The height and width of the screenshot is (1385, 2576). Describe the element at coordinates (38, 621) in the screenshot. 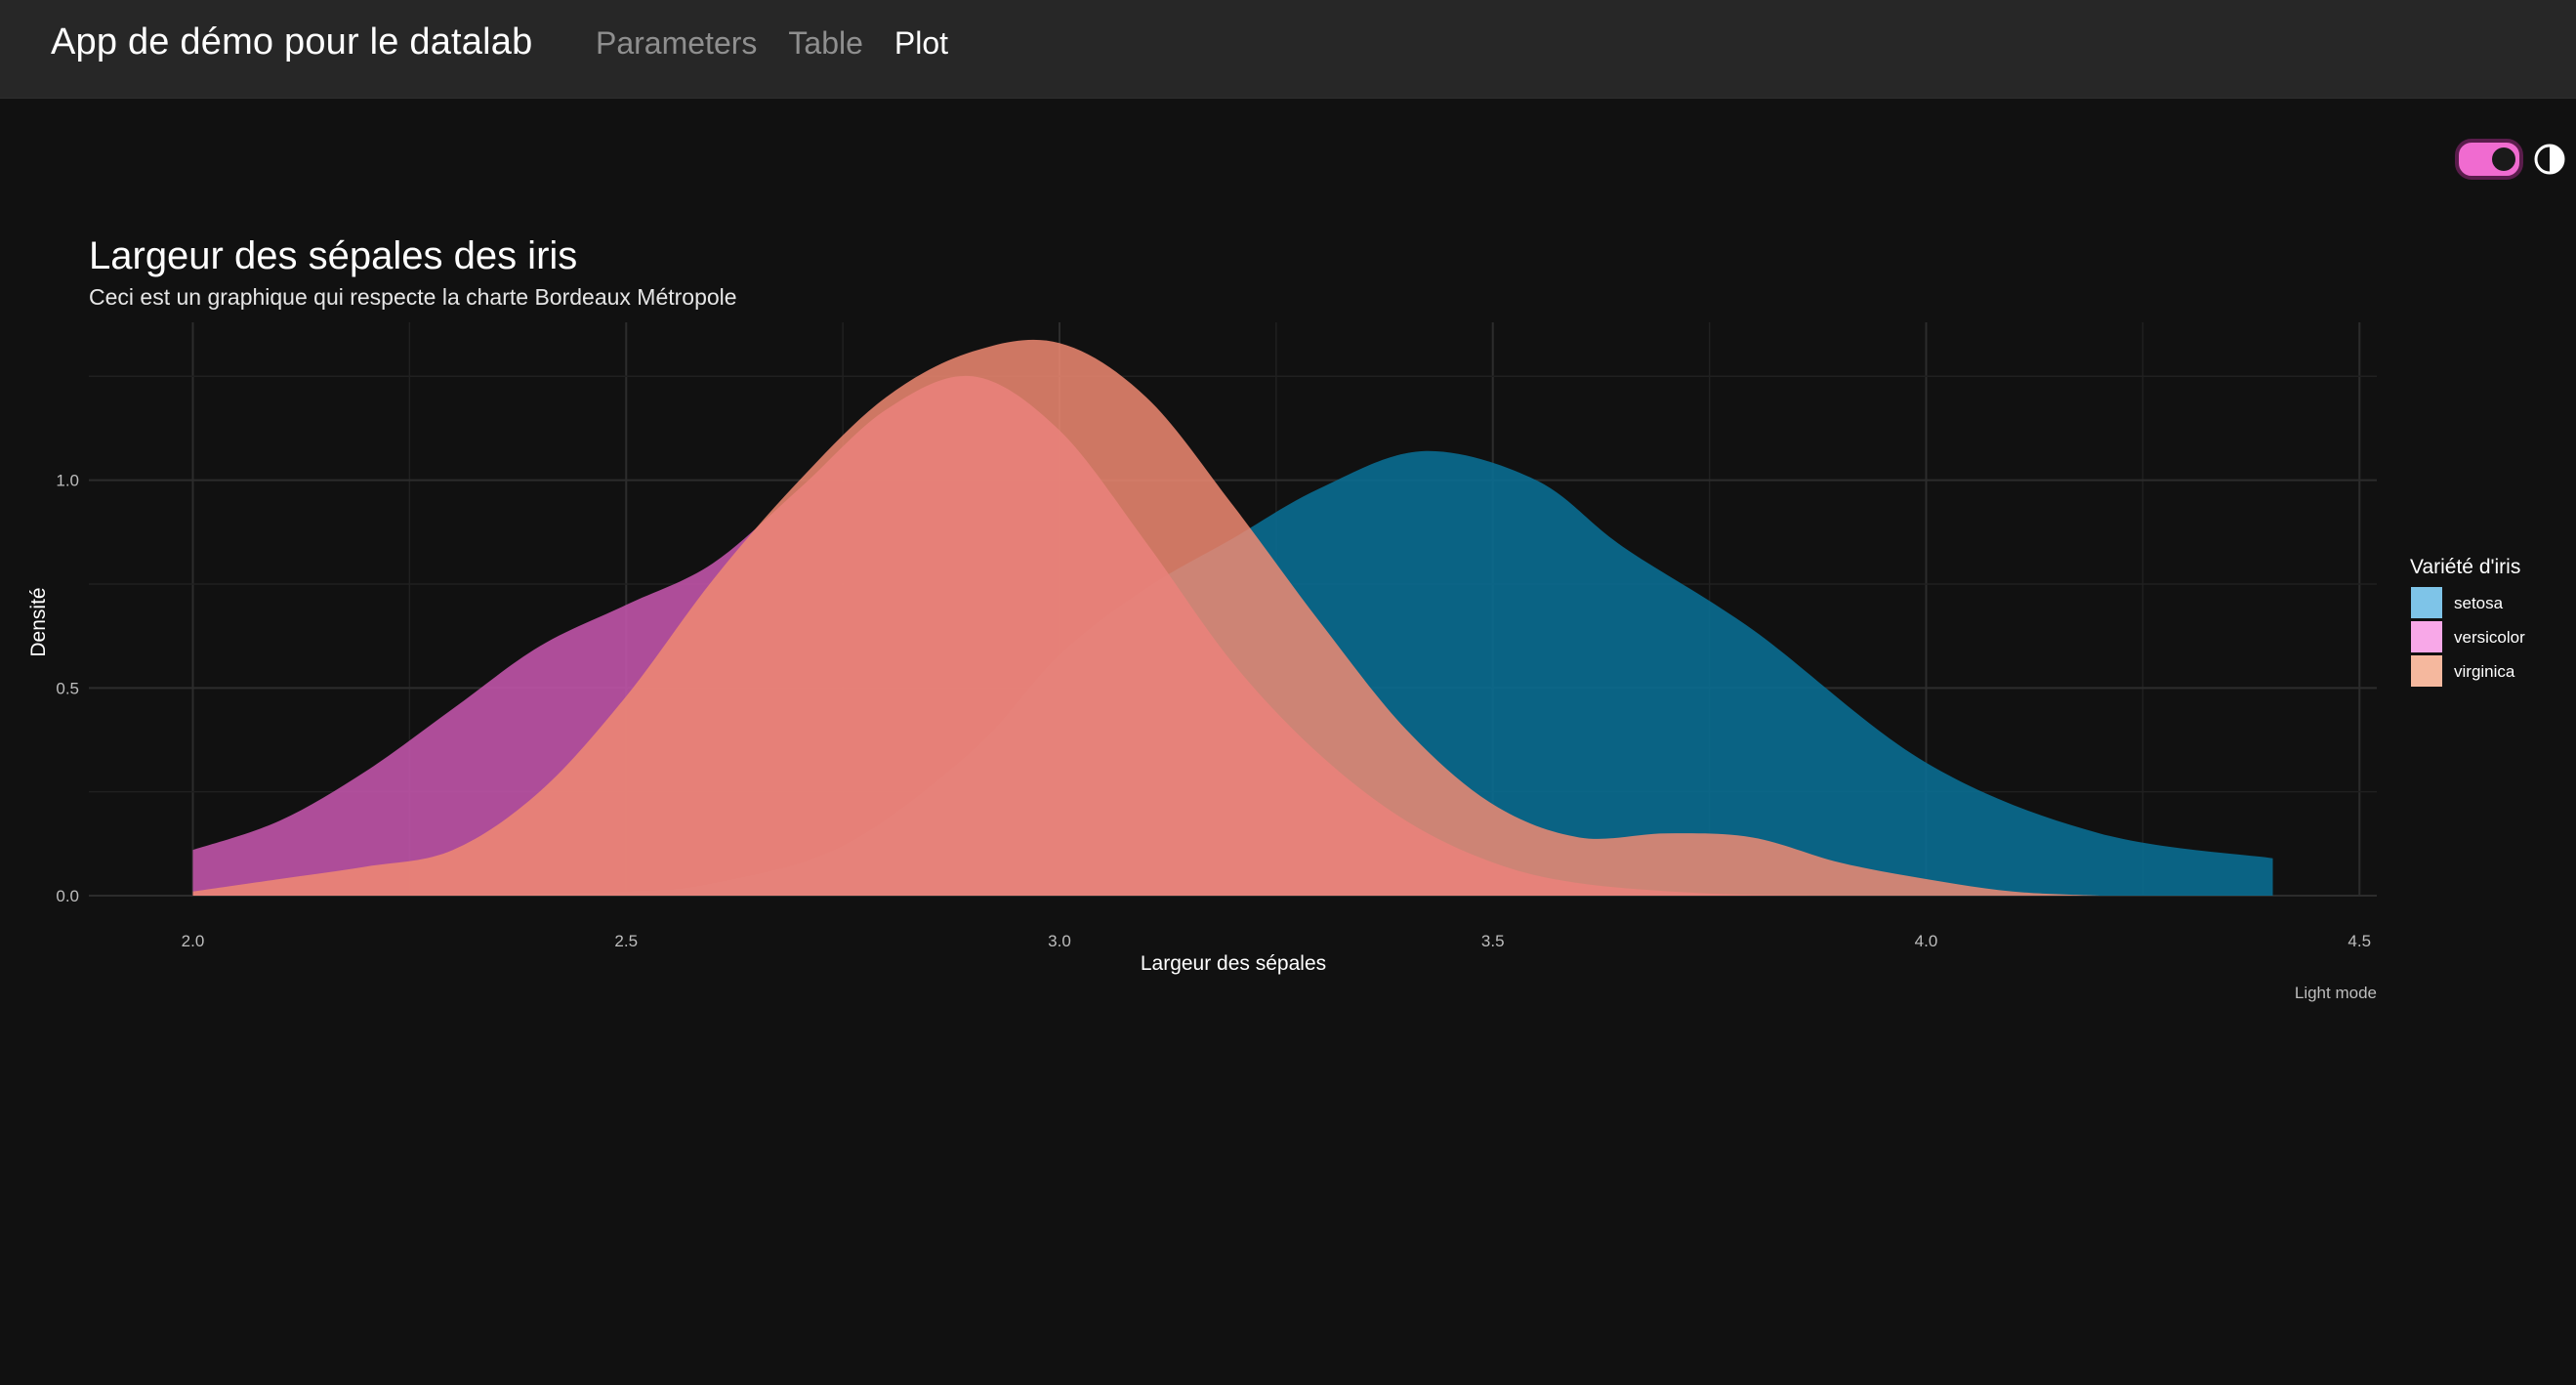

I see `y-axis-title: Densité` at that location.